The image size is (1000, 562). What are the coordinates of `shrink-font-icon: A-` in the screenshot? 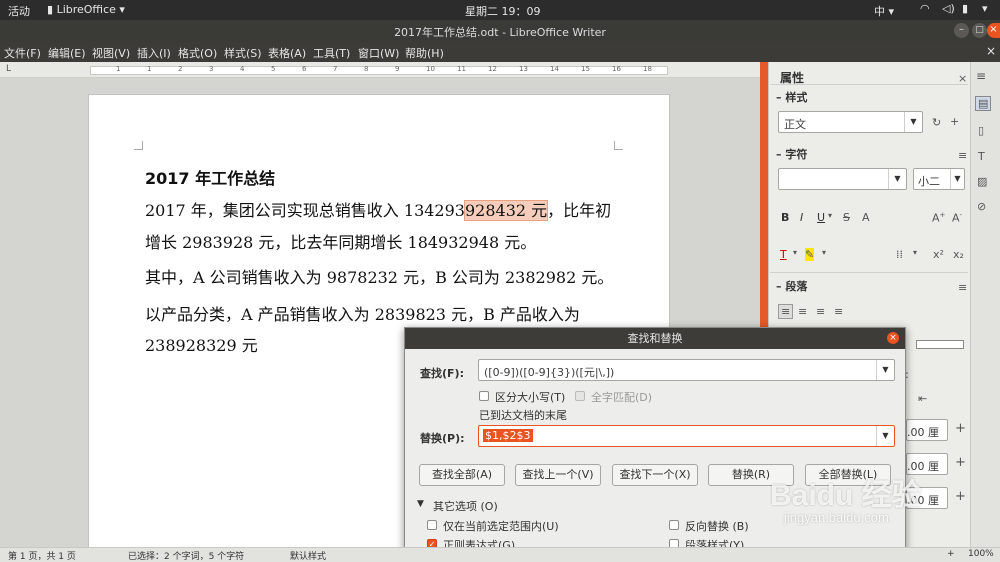 It's located at (957, 218).